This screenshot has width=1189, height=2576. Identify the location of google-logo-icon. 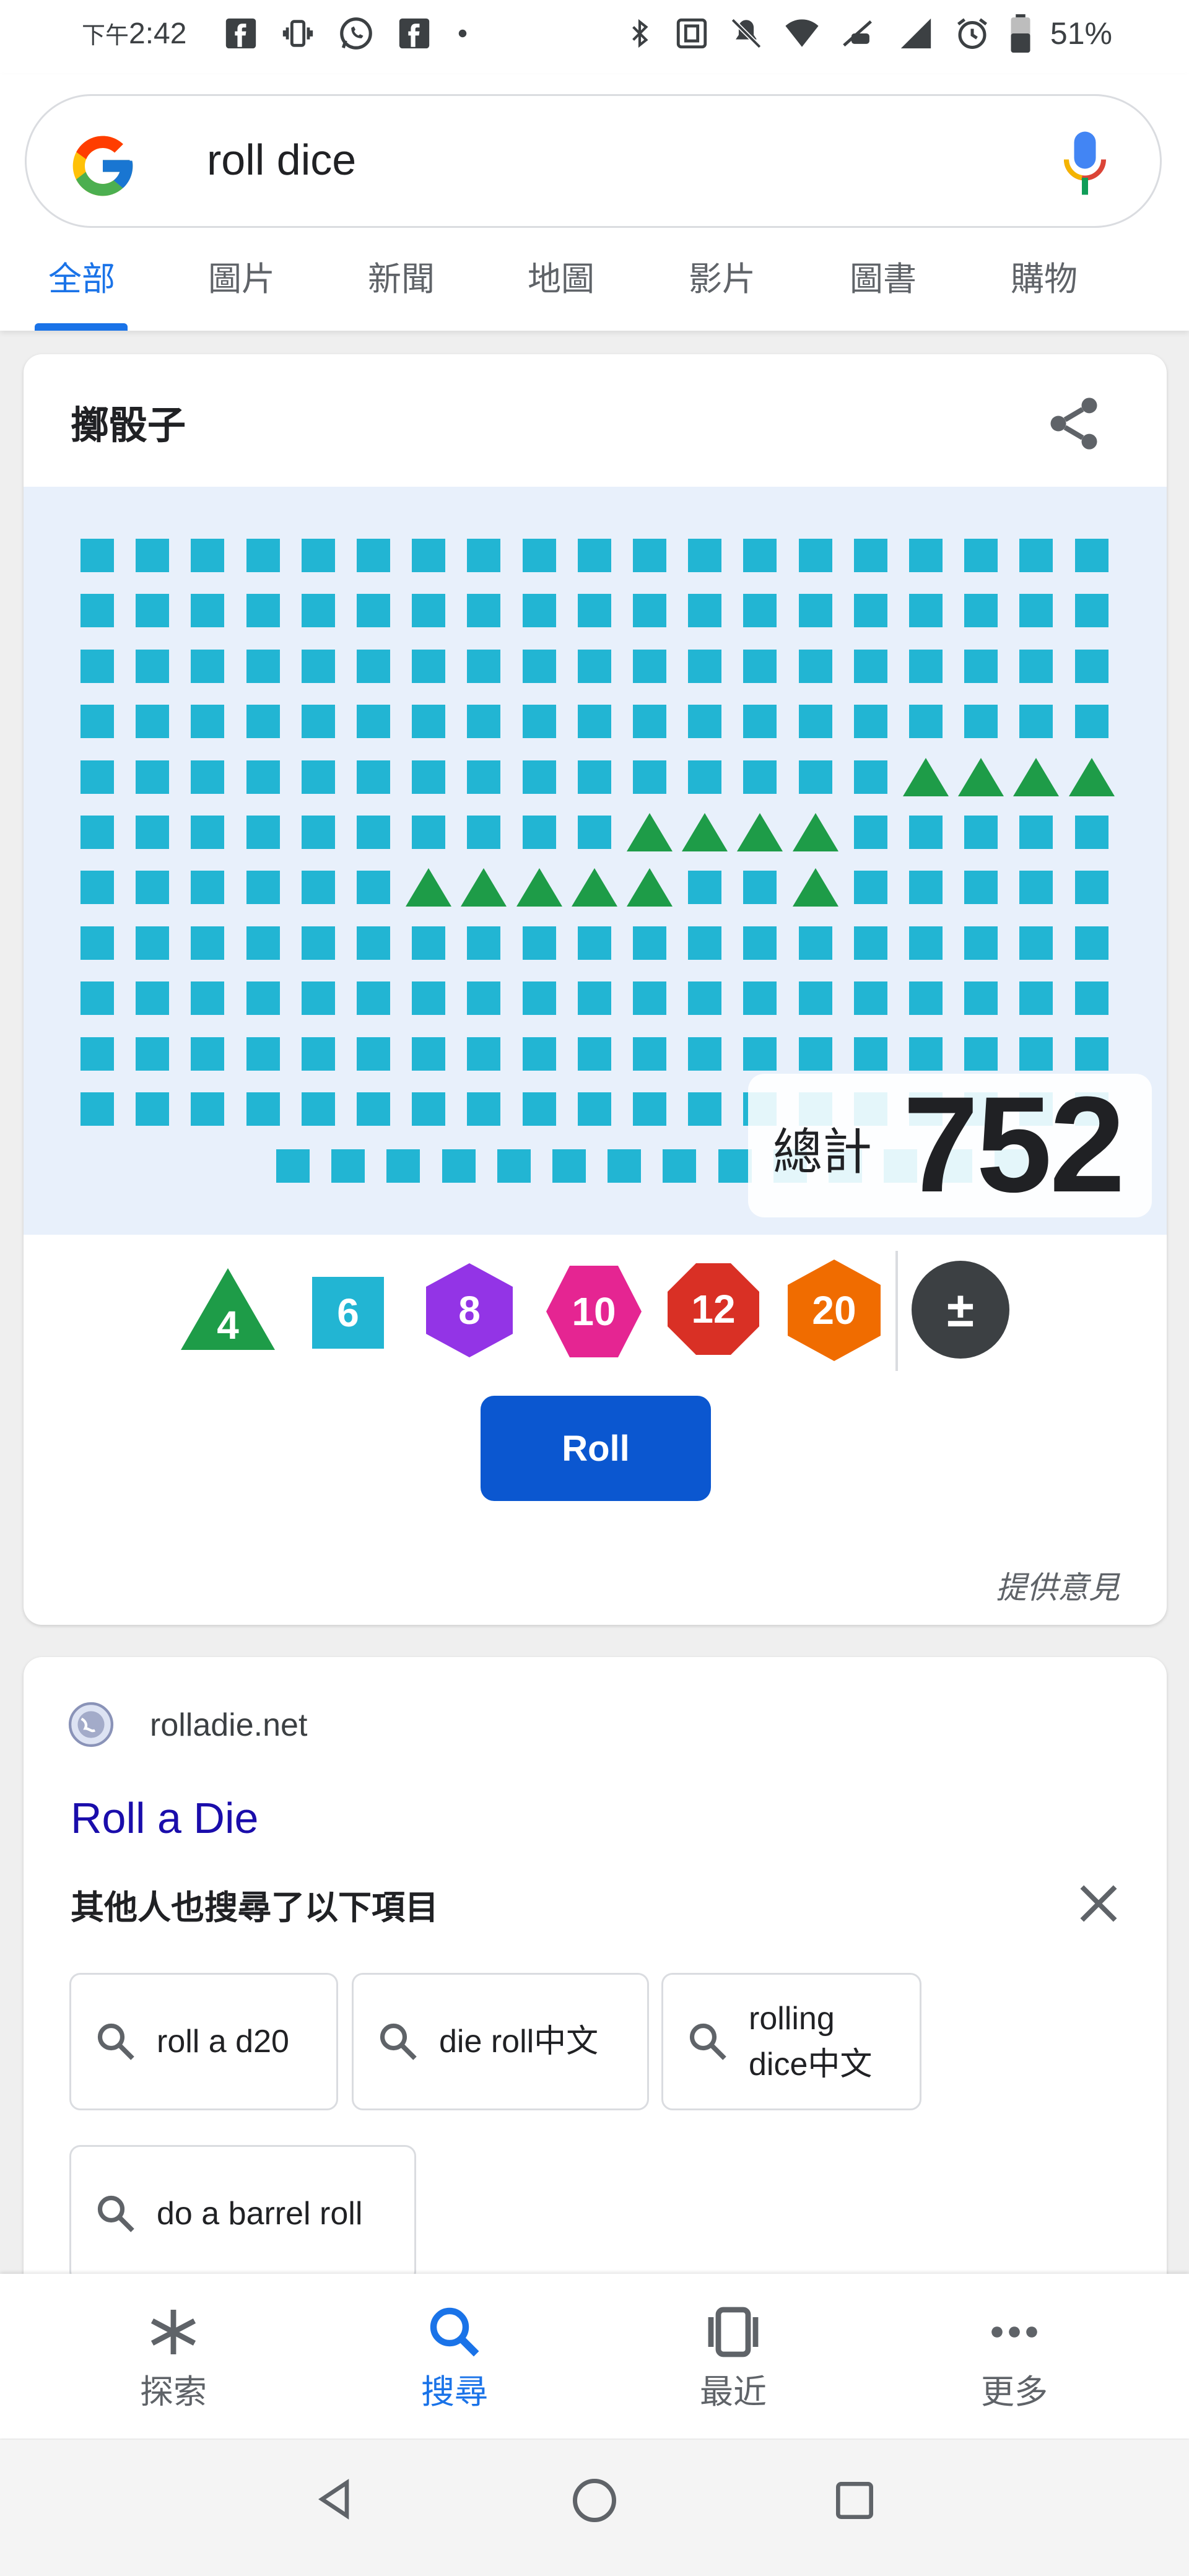
(103, 166).